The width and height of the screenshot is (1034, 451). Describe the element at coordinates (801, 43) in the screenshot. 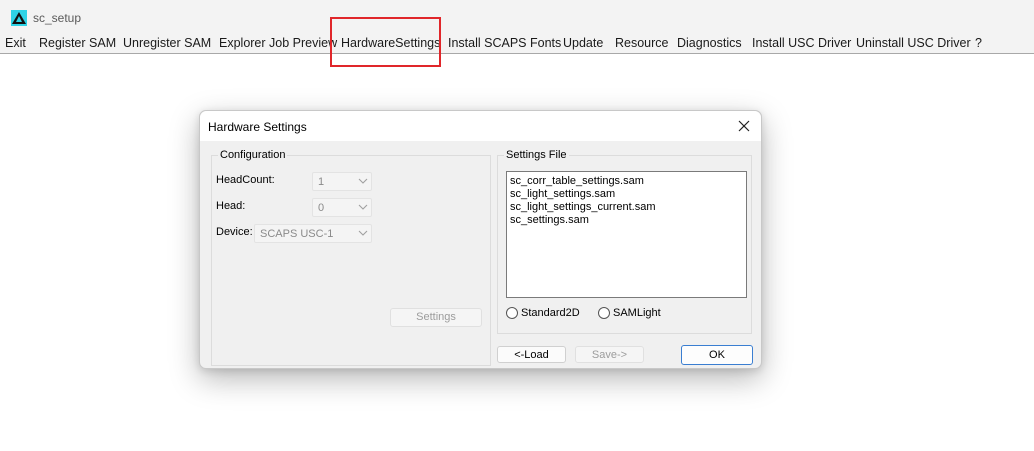

I see `menu-item-install-usc-driver: Install USC Driver` at that location.